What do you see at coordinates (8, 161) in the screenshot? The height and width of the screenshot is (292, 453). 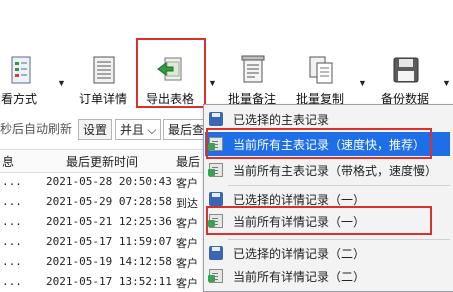 I see `column-header: 息` at bounding box center [8, 161].